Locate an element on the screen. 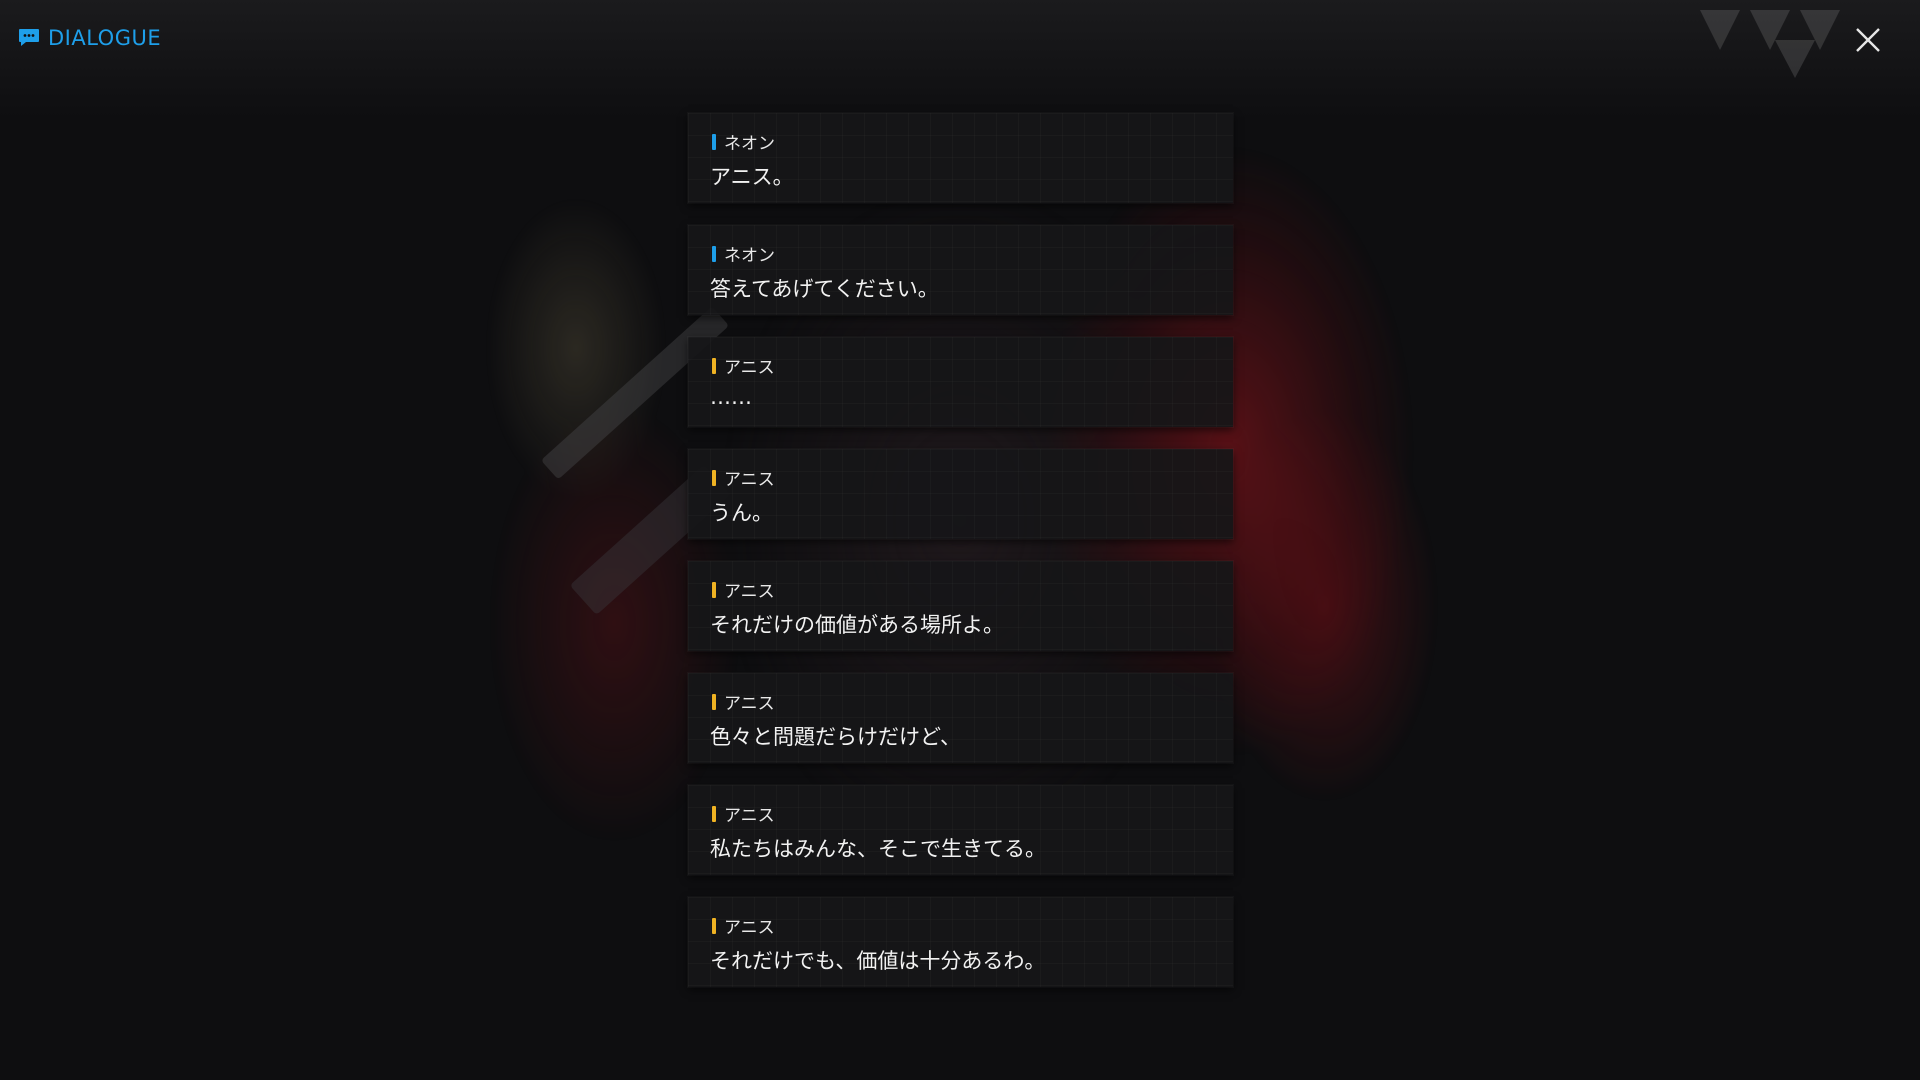  dialogue-entry: アニス 色々と問題だらけだけど、 is located at coordinates (960, 718).